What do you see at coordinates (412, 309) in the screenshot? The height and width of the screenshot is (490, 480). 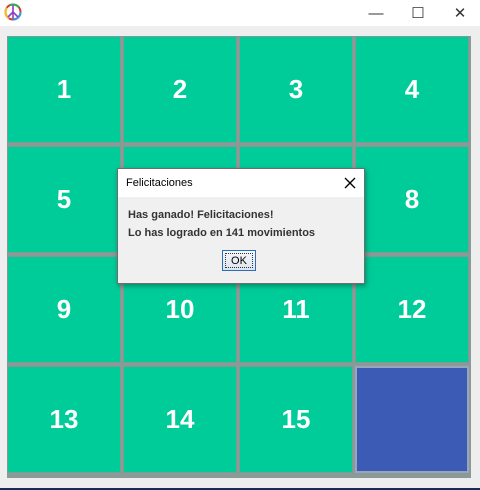 I see `tile-12: 12` at bounding box center [412, 309].